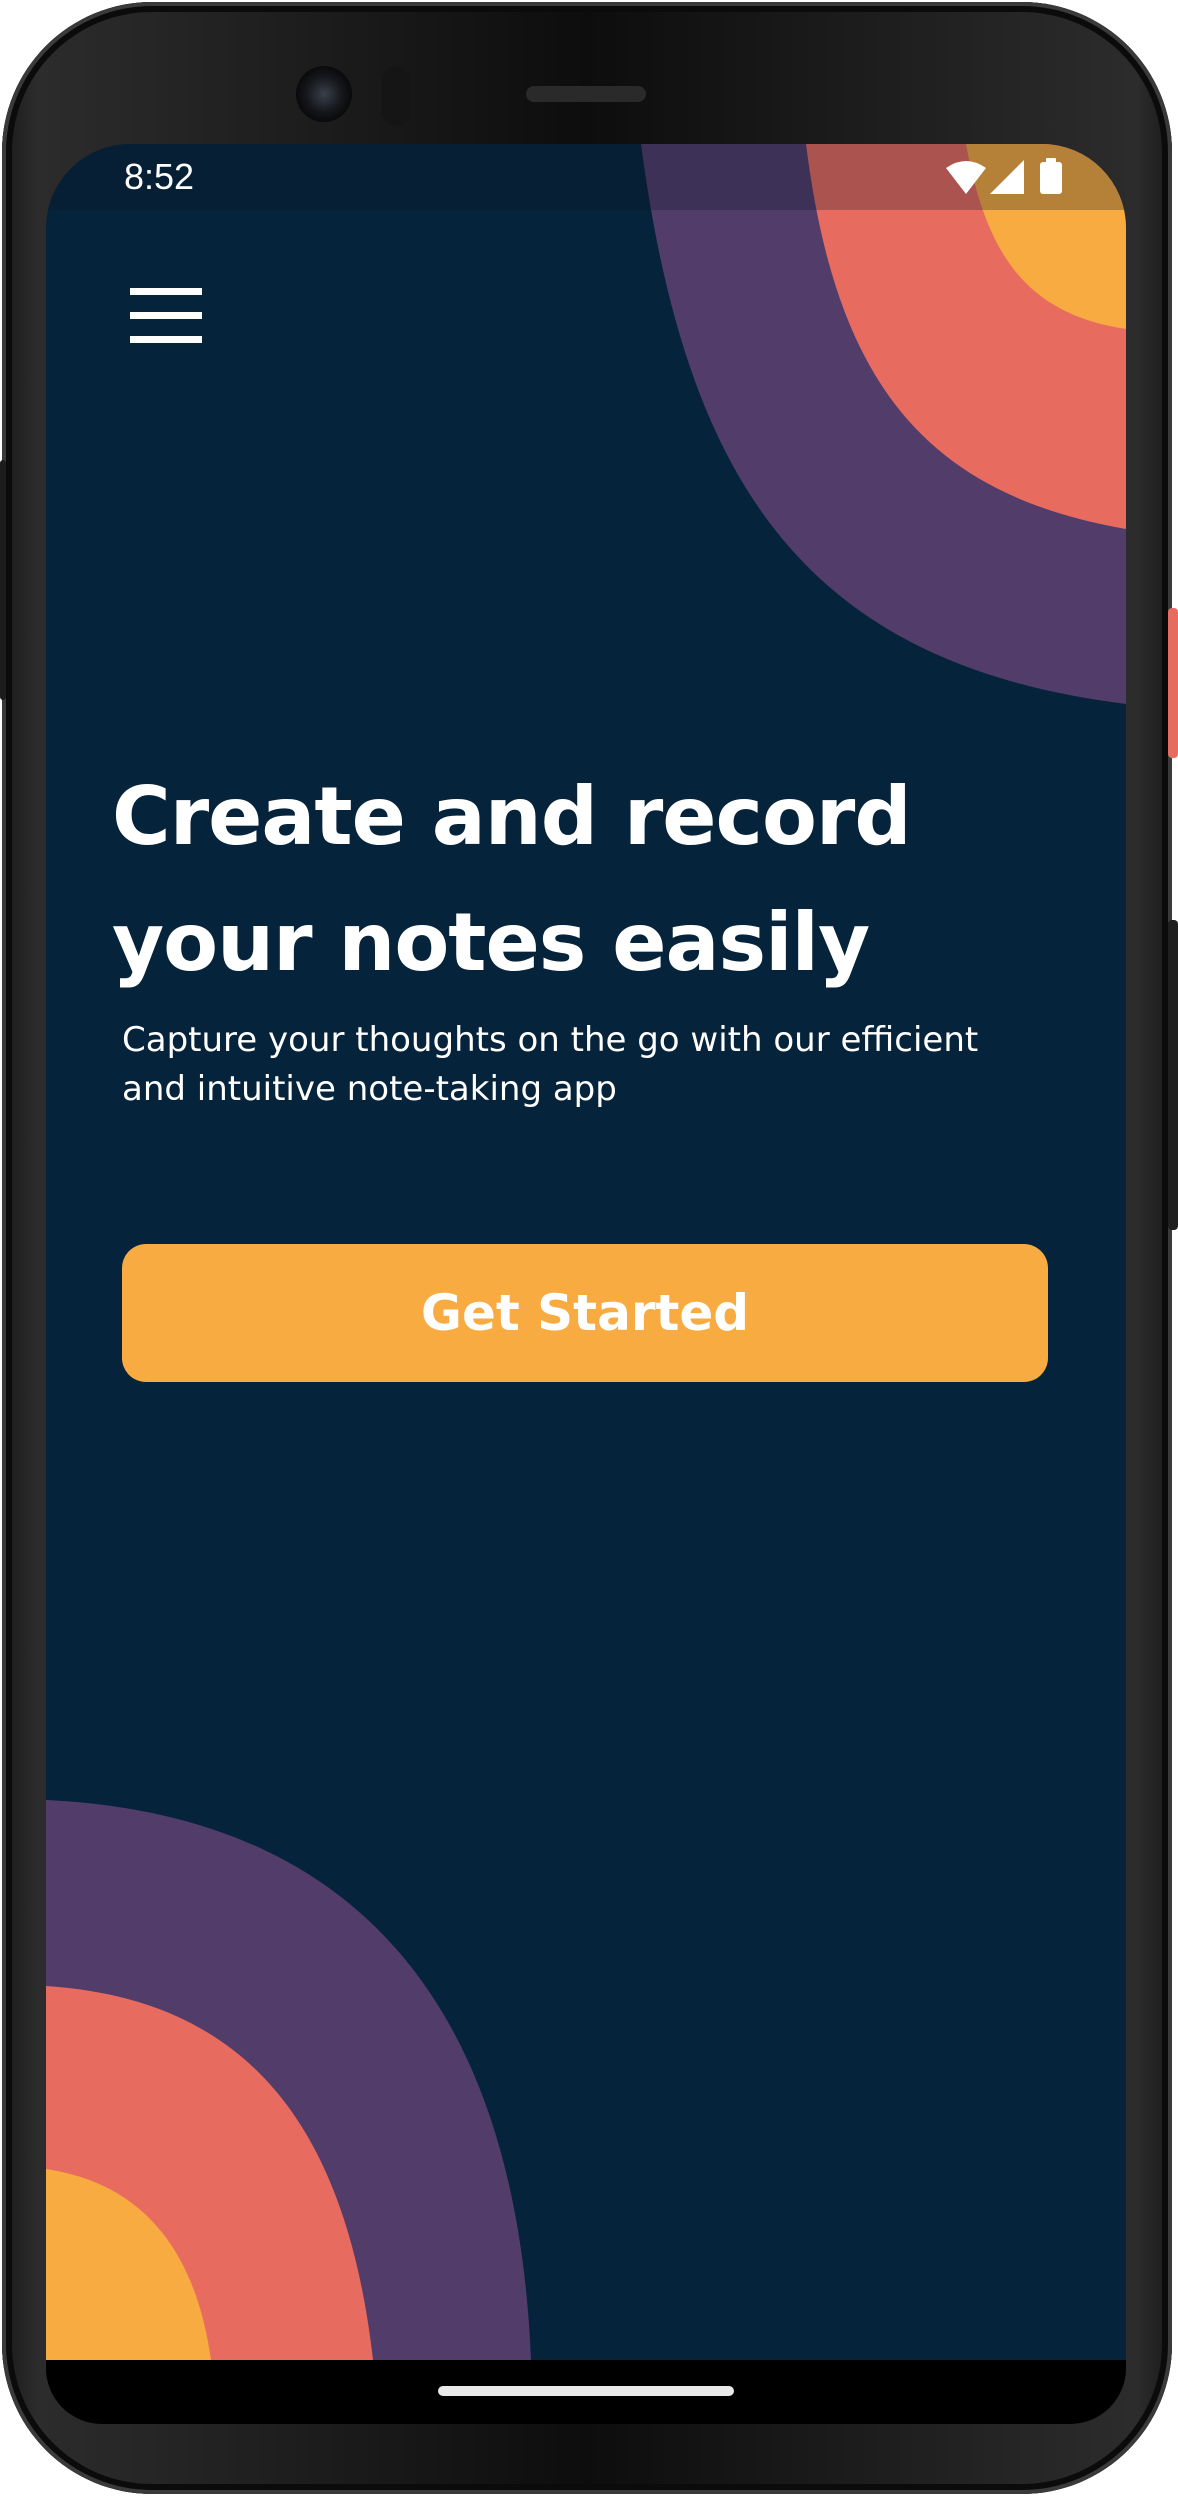  I want to click on system-navigation-bar, so click(586, 2392).